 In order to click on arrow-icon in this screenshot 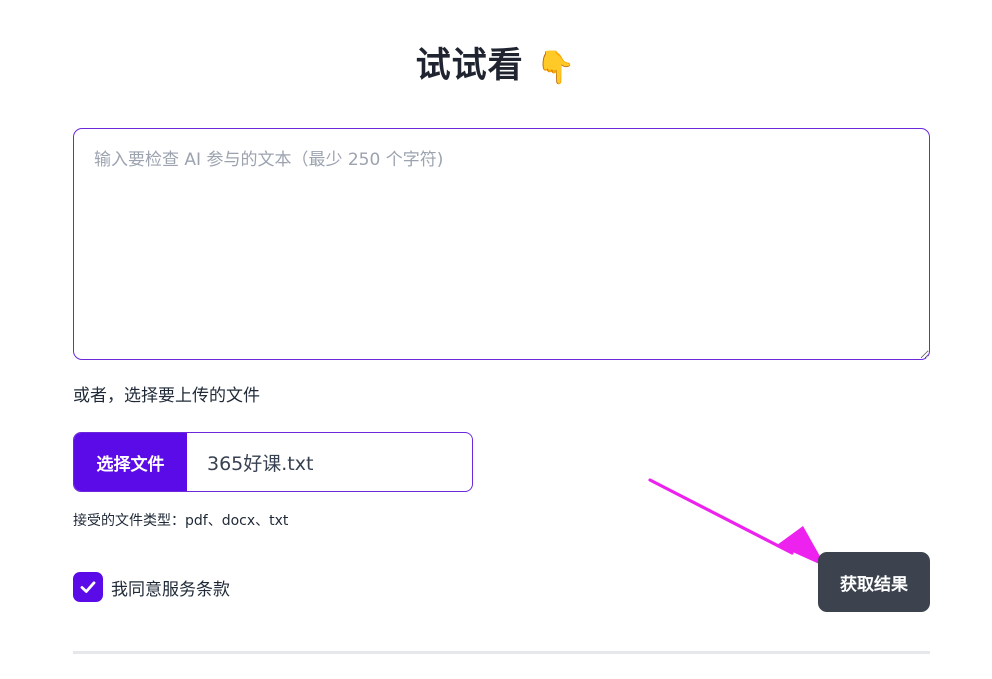, I will do `click(737, 522)`.